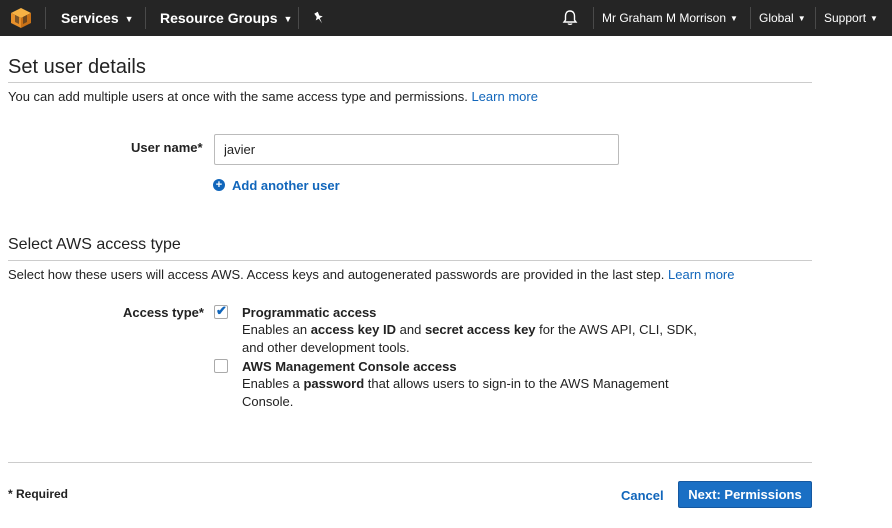 The height and width of the screenshot is (528, 892). I want to click on services-menu: Services ▼, so click(97, 18).